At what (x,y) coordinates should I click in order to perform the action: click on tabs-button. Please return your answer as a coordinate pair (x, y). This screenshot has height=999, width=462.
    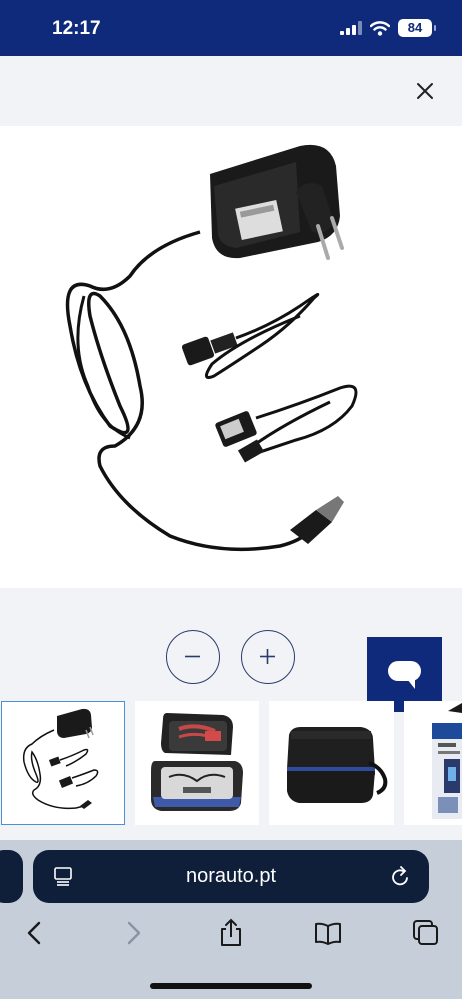
    Looking at the image, I should click on (426, 933).